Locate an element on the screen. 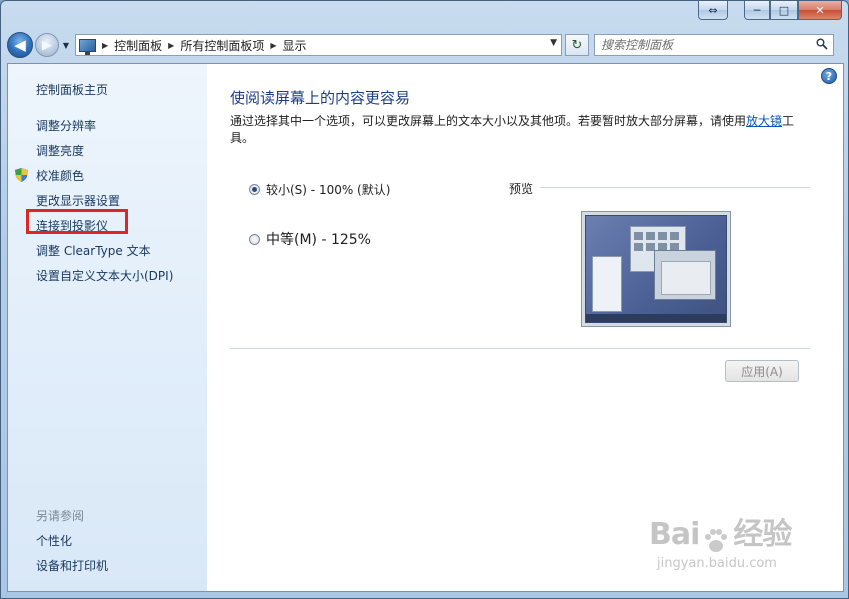 This screenshot has height=599, width=849. option-smaller-label: 较小(S) - 100% (默认) is located at coordinates (328, 189).